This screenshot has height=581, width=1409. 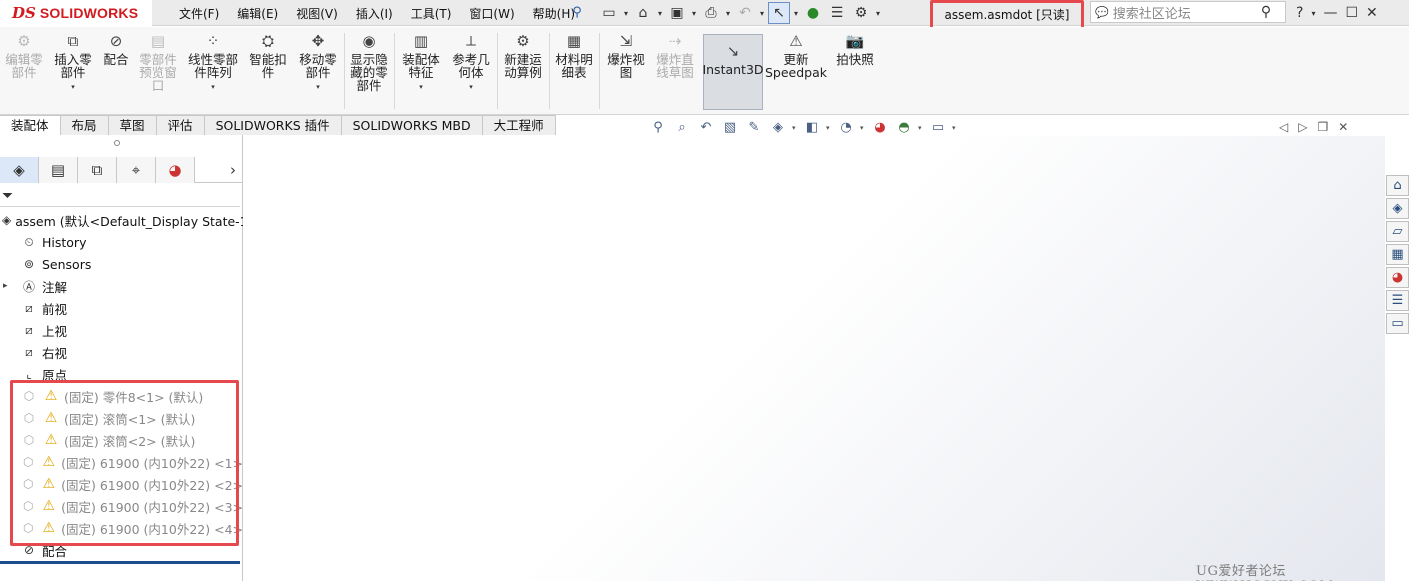 What do you see at coordinates (706, 128) in the screenshot?
I see `previous-view-icon: ↶` at bounding box center [706, 128].